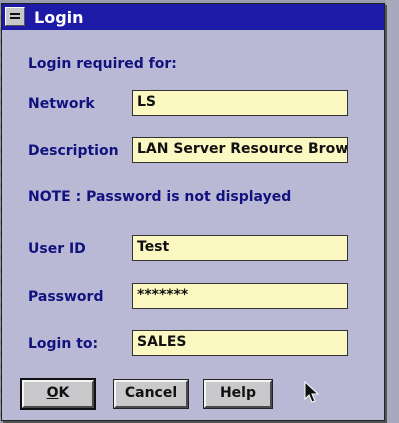  Describe the element at coordinates (66, 297) in the screenshot. I see `password-label: Password` at that location.